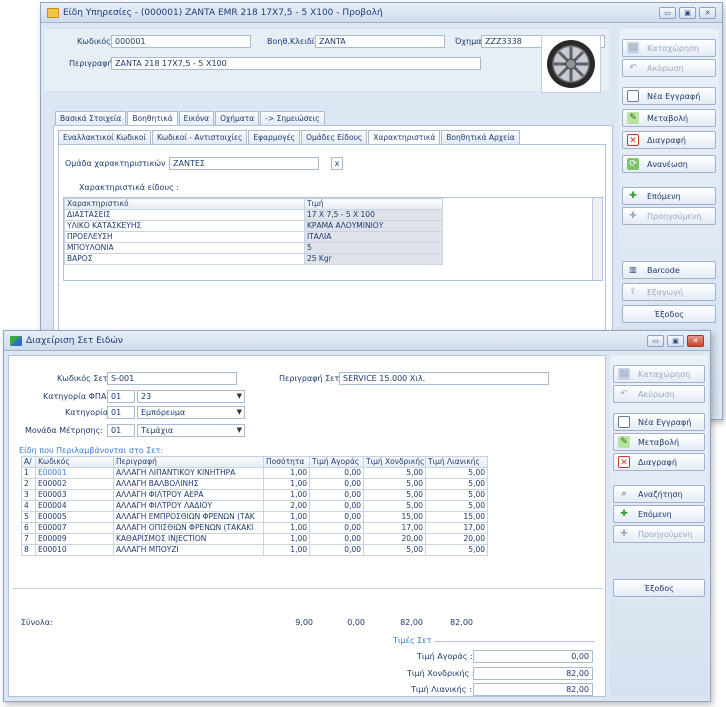 This screenshot has width=726, height=707. I want to click on aux-key-field: ZANTA, so click(380, 41).